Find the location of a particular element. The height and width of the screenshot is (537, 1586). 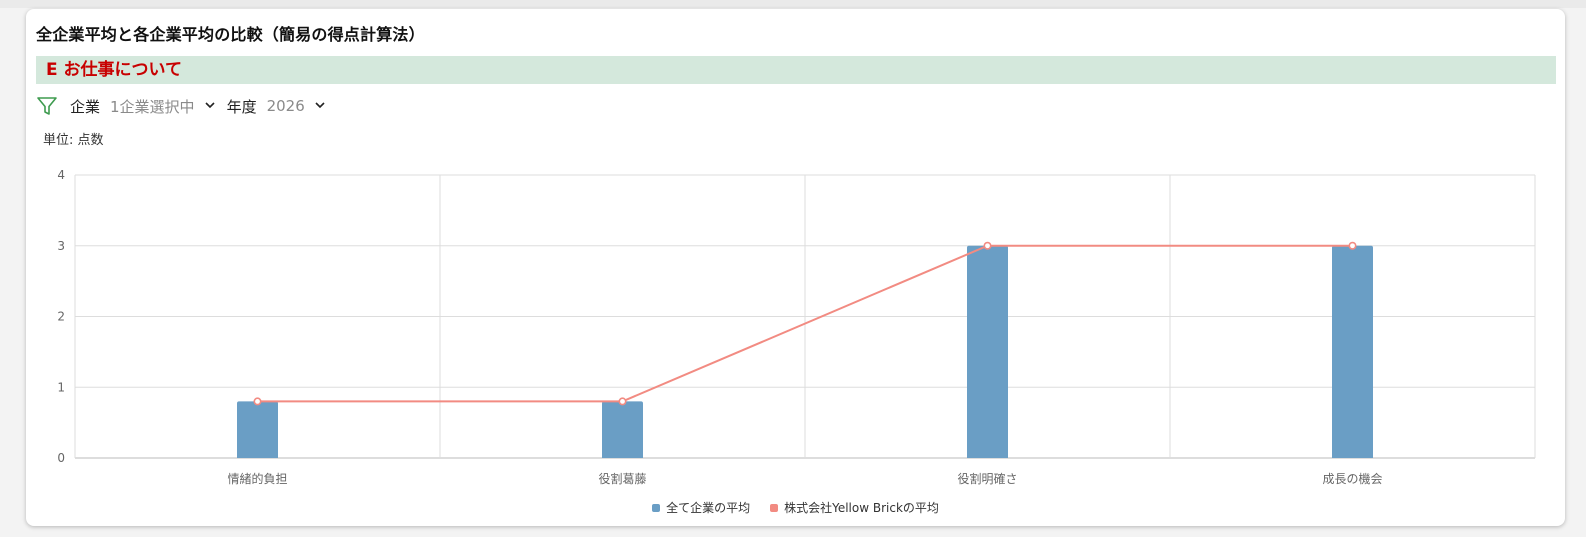

legend-item-company: 株式会社Yellow Brickの平均 is located at coordinates (854, 507).